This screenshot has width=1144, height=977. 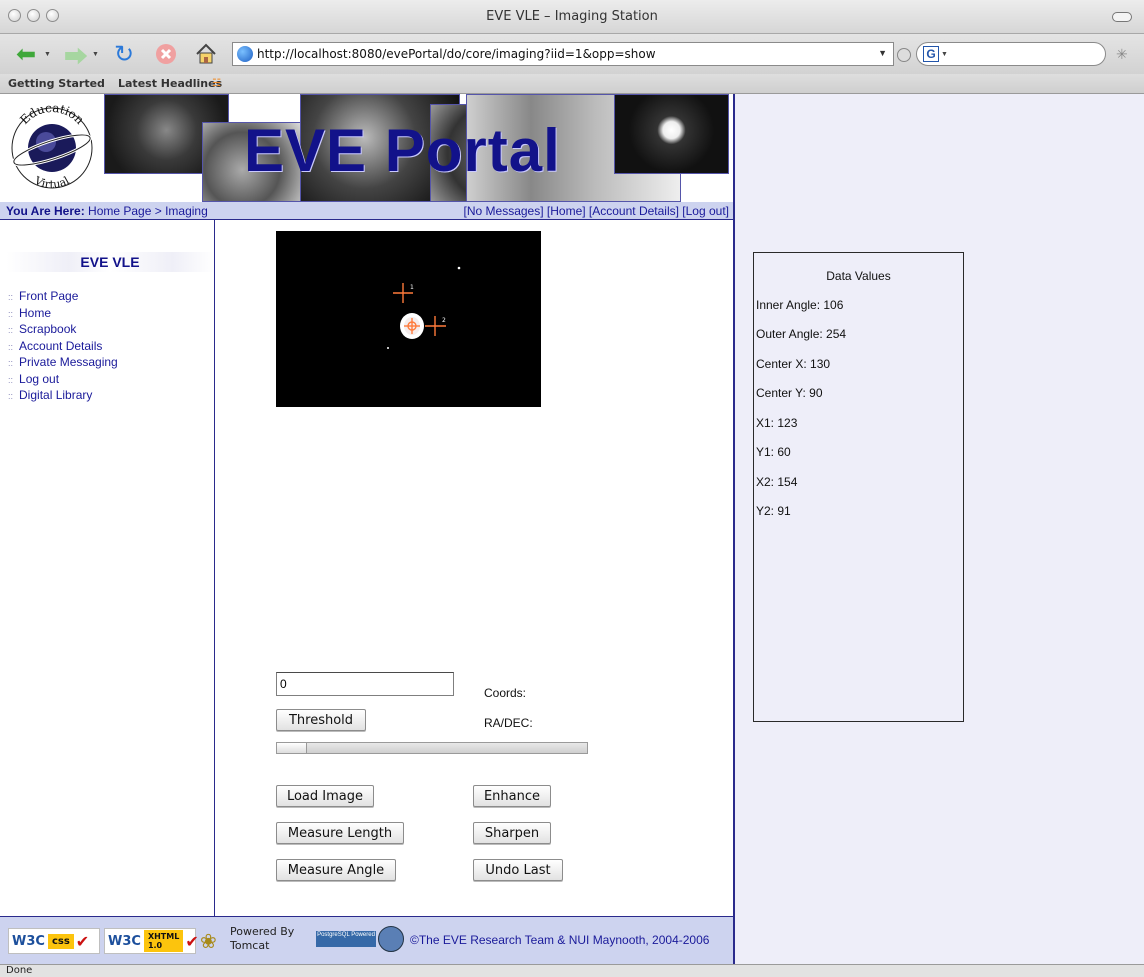 What do you see at coordinates (208, 942) in the screenshot?
I see `tomcat-cat-icon: ❀` at bounding box center [208, 942].